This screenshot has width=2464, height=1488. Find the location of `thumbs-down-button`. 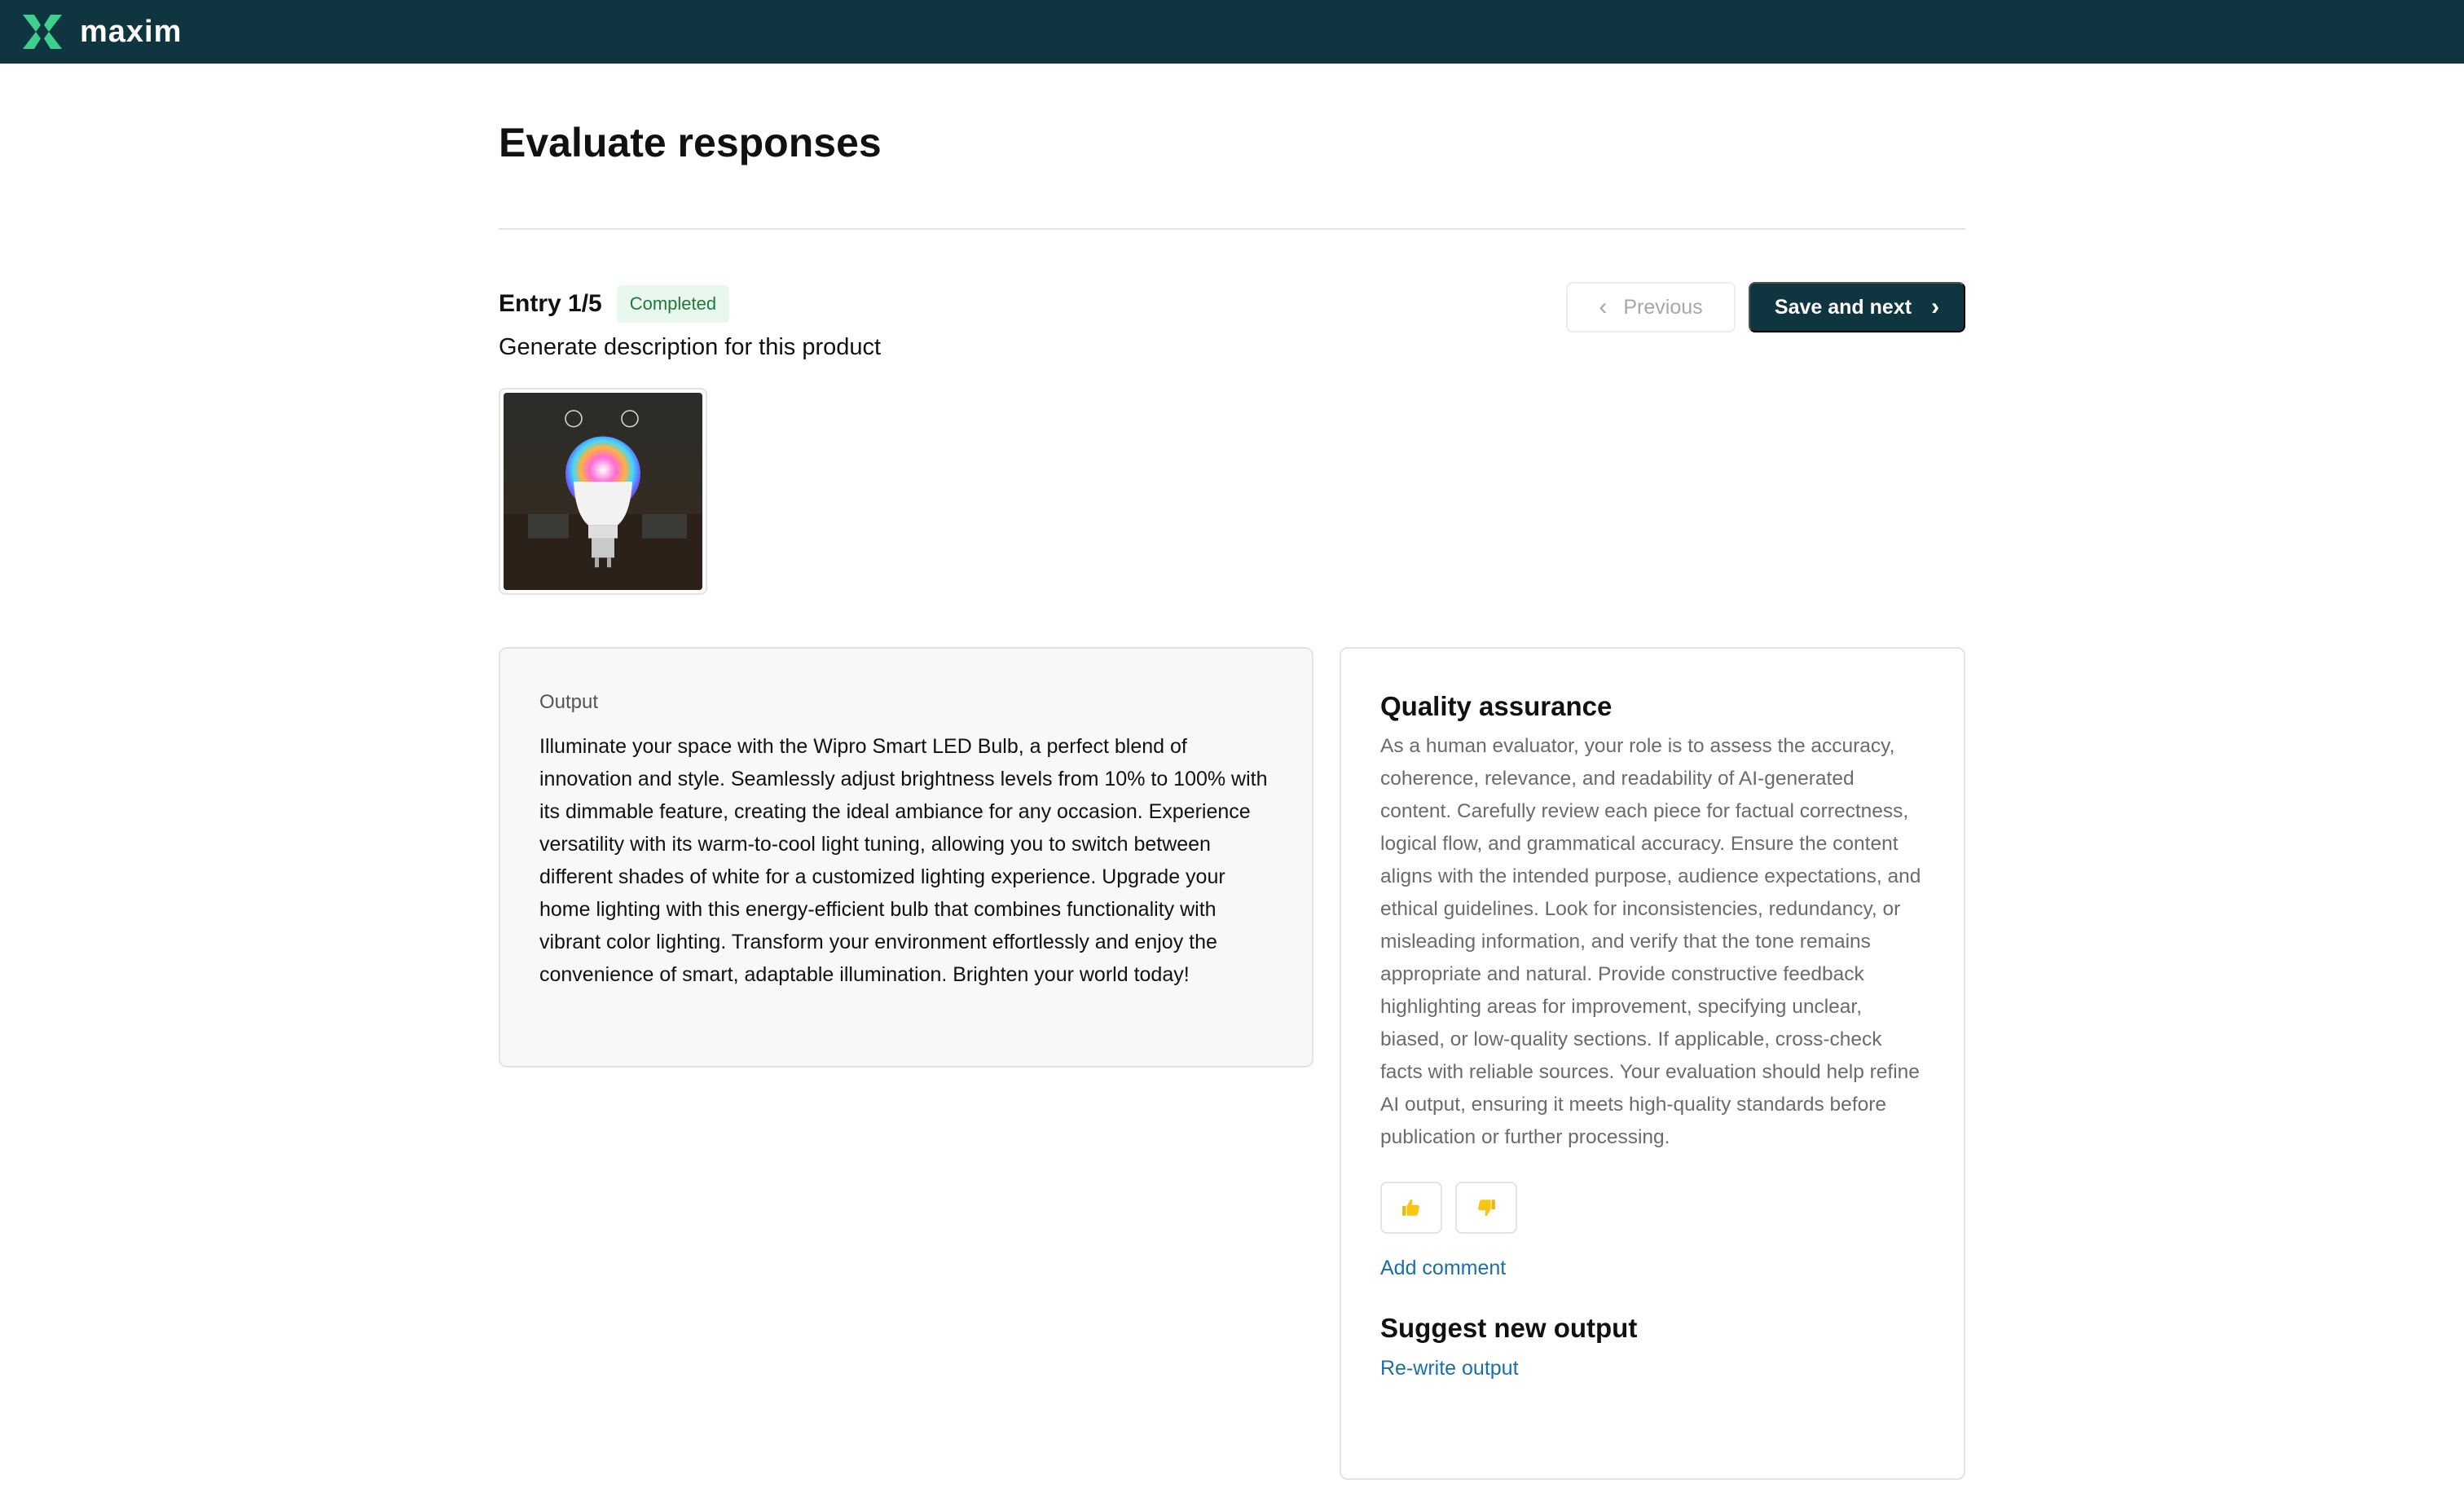

thumbs-down-button is located at coordinates (1486, 1208).